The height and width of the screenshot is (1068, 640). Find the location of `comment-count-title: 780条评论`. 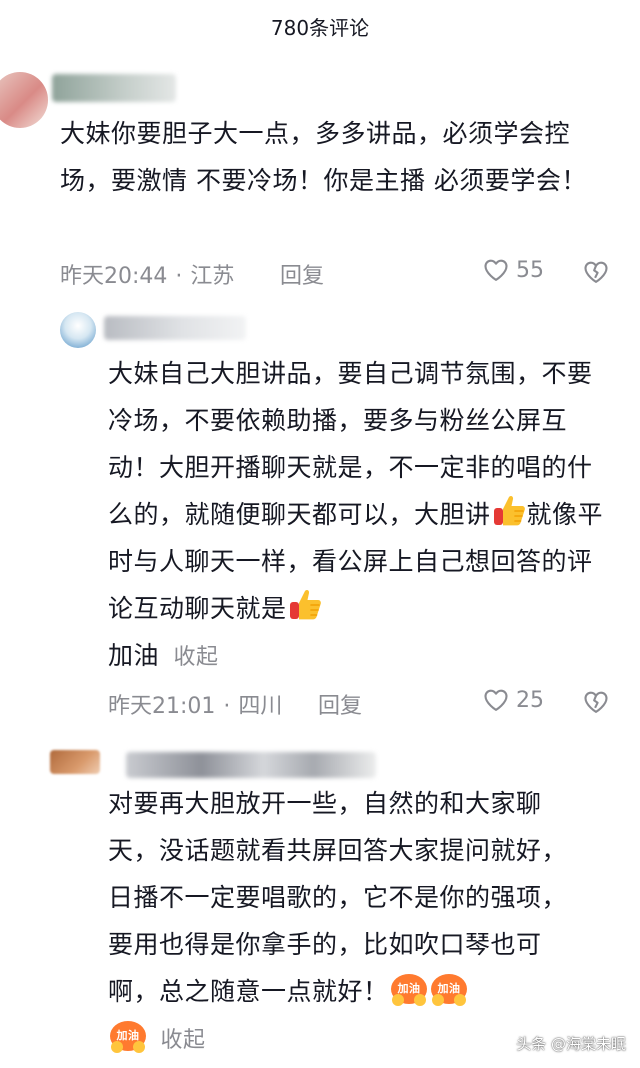

comment-count-title: 780条评论 is located at coordinates (320, 28).